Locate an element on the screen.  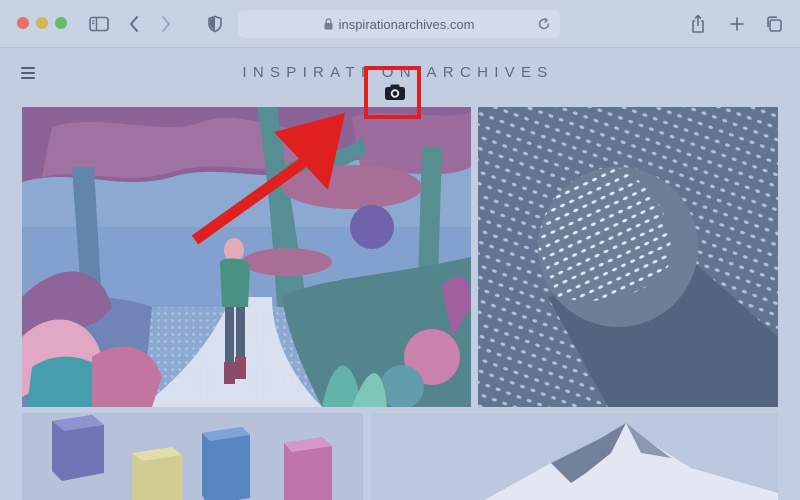
zoom-window-button is located at coordinates (61, 23).